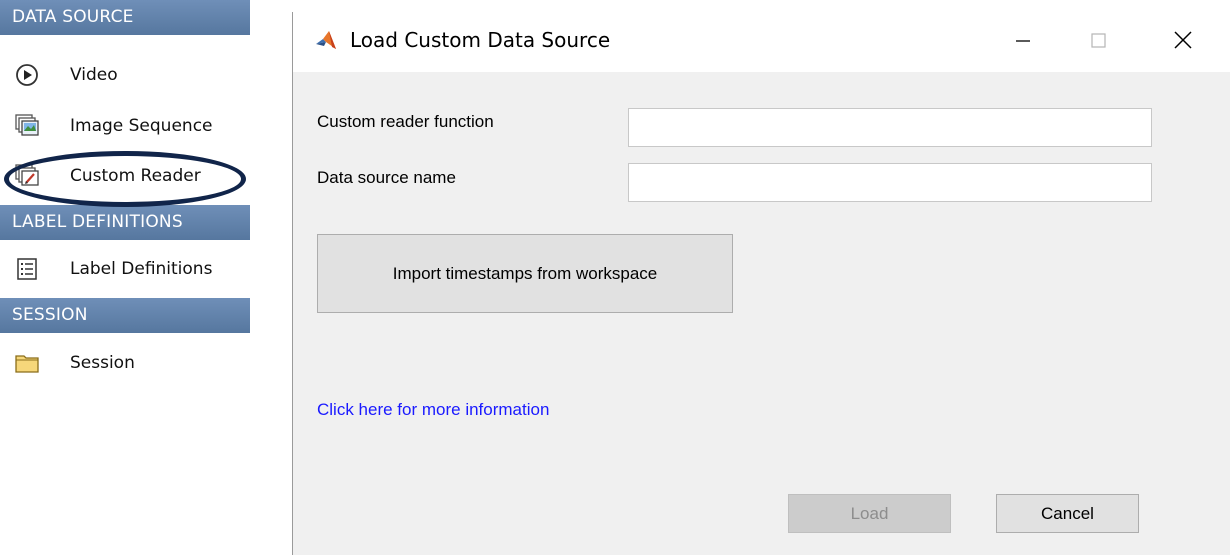 This screenshot has height=555, width=1230. I want to click on more-information-link: Click here for more information, so click(433, 410).